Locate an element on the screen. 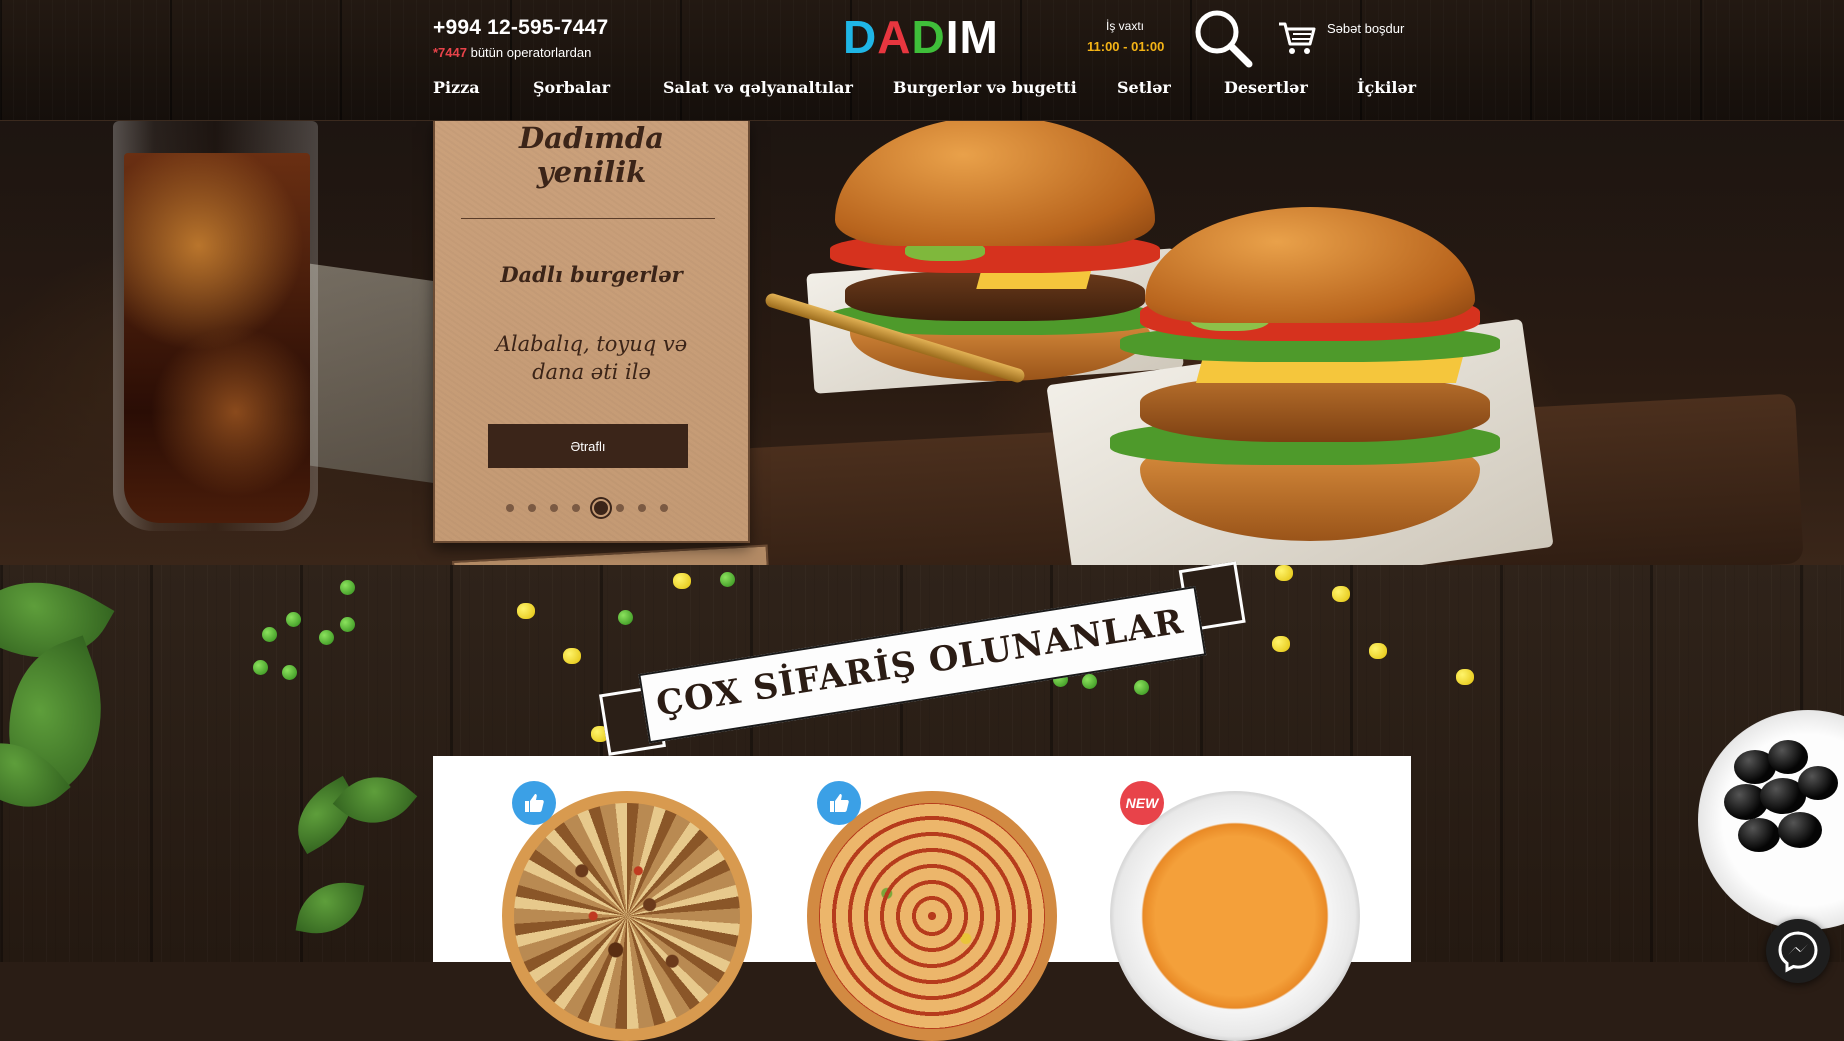 The image size is (1844, 1041). messenger-chat-button is located at coordinates (1798, 951).